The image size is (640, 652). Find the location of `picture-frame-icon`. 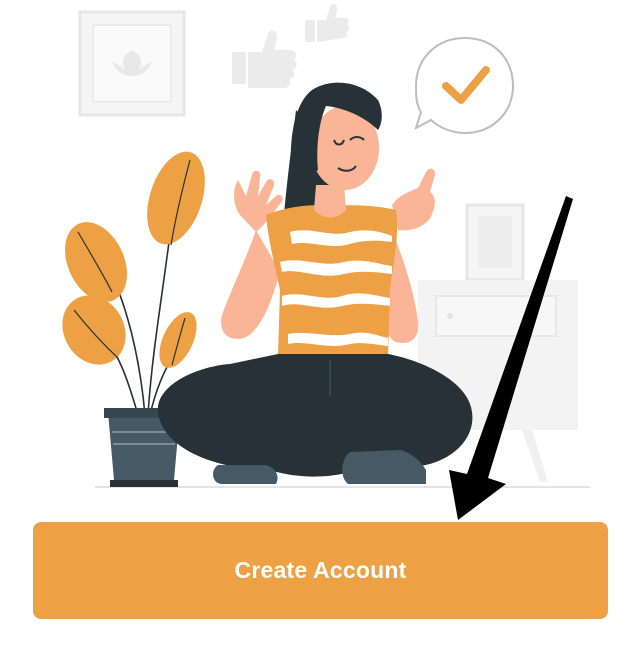

picture-frame-icon is located at coordinates (132, 63).